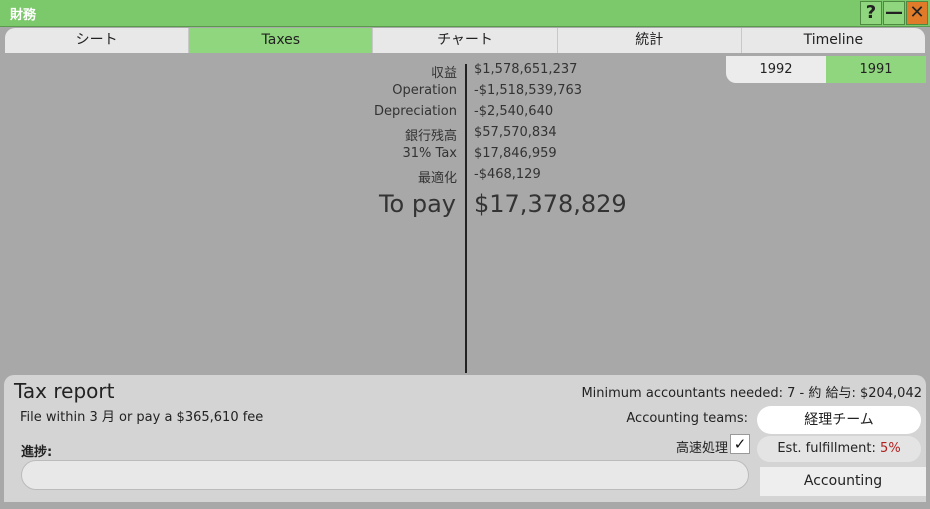 The width and height of the screenshot is (930, 509). Describe the element at coordinates (385, 475) in the screenshot. I see `progress-bar` at that location.